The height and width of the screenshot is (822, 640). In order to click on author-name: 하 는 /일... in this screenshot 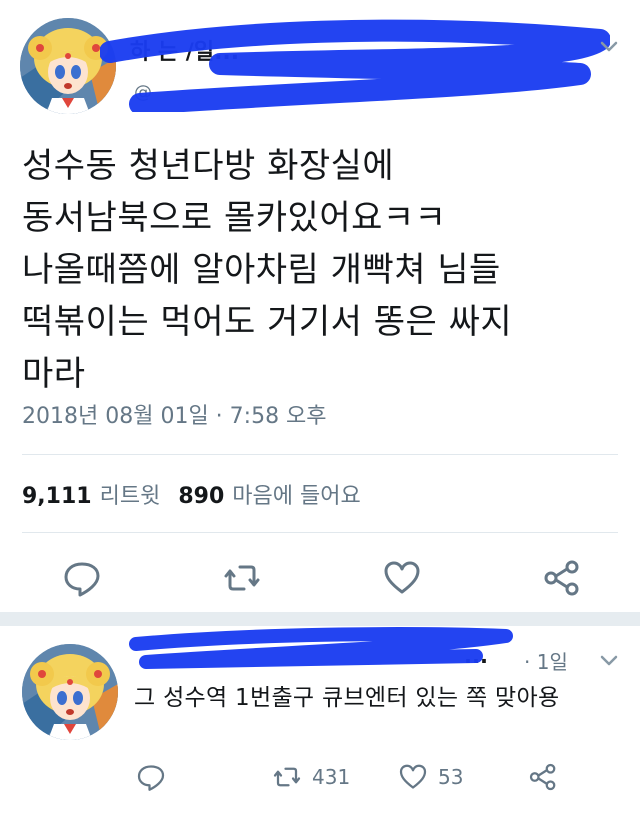, I will do `click(184, 50)`.